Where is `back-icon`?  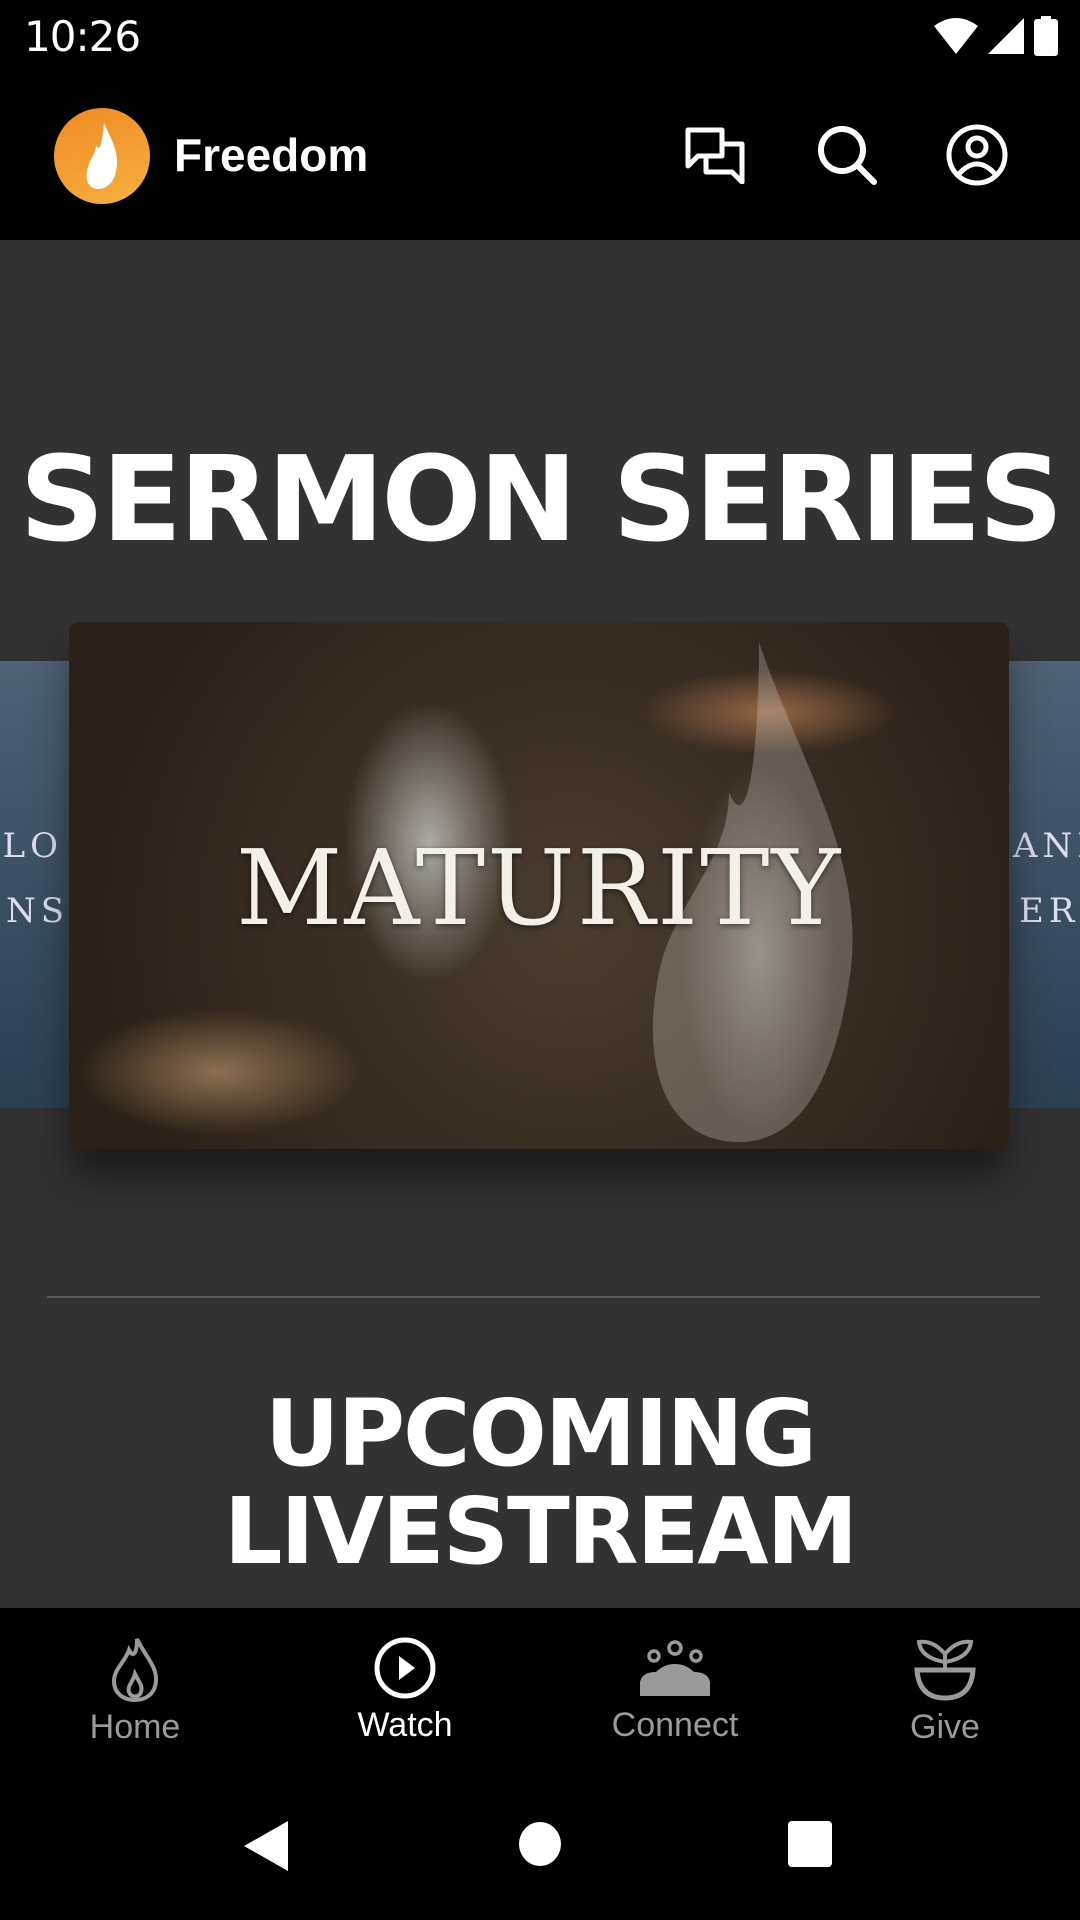 back-icon is located at coordinates (266, 1846).